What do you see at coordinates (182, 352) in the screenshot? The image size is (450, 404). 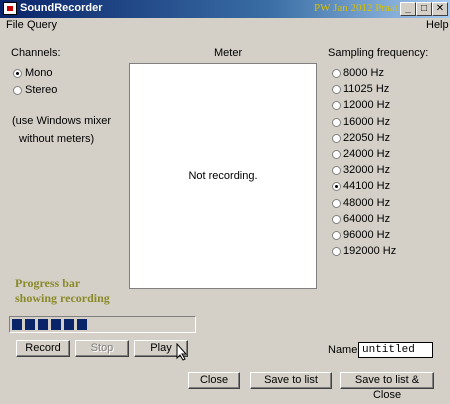 I see `mouse-cursor-icon` at bounding box center [182, 352].